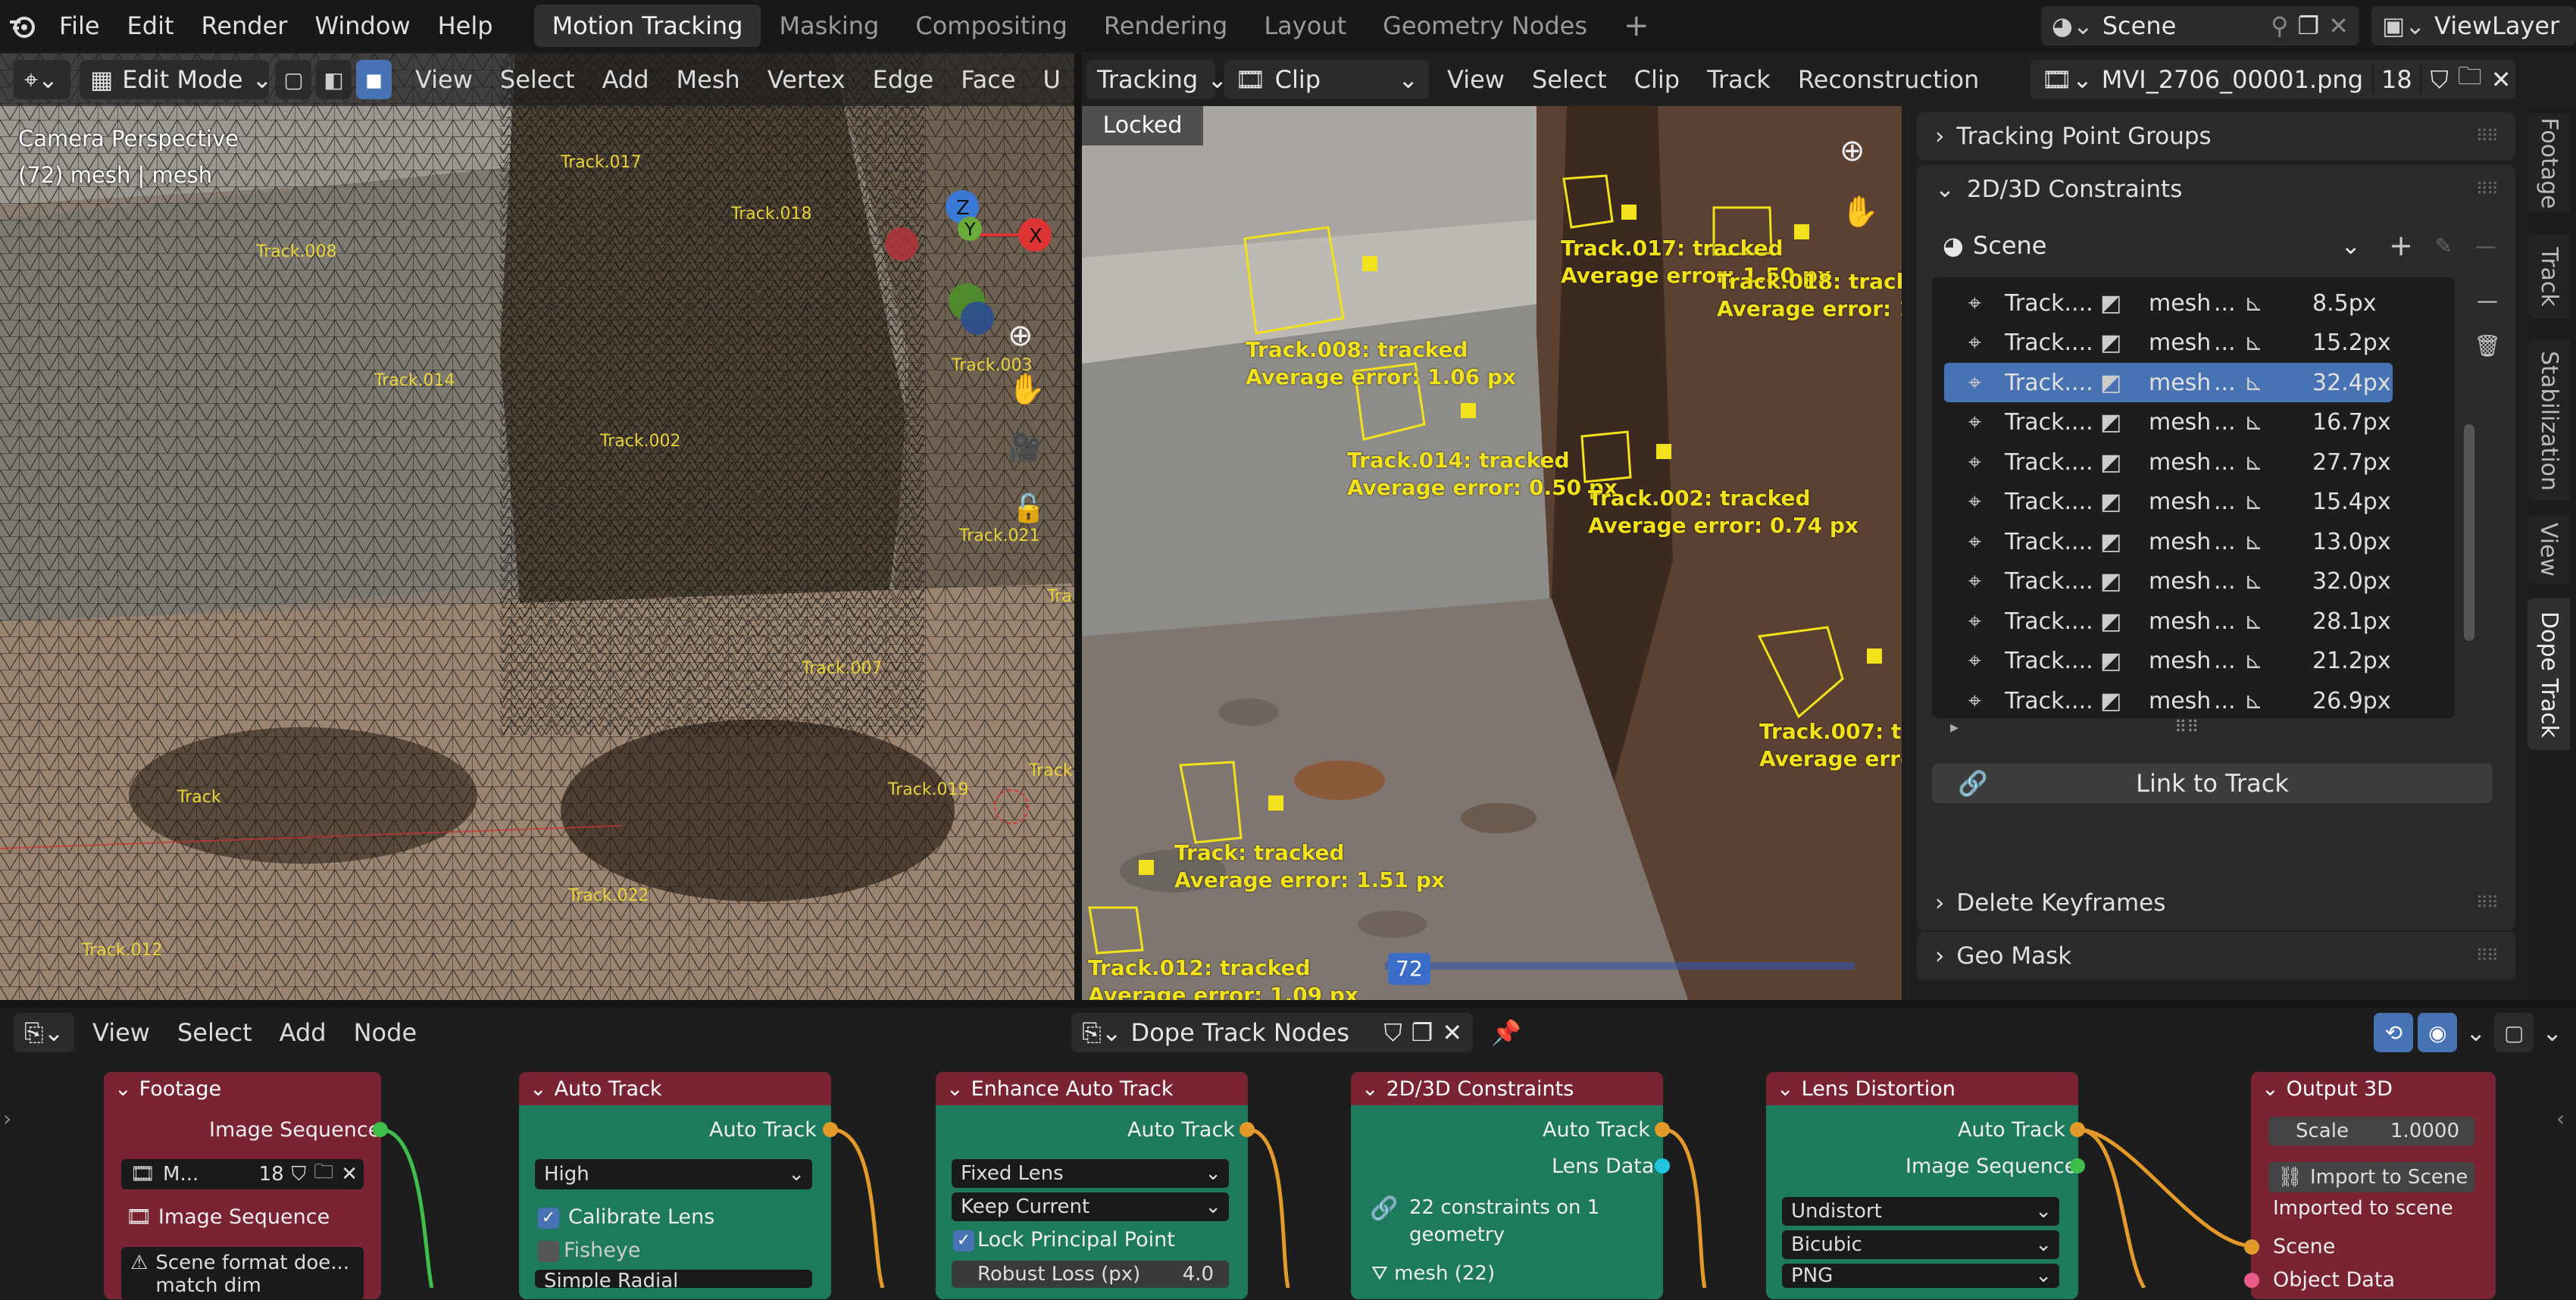 This screenshot has width=2576, height=1300. I want to click on menu-track: Track, so click(1739, 80).